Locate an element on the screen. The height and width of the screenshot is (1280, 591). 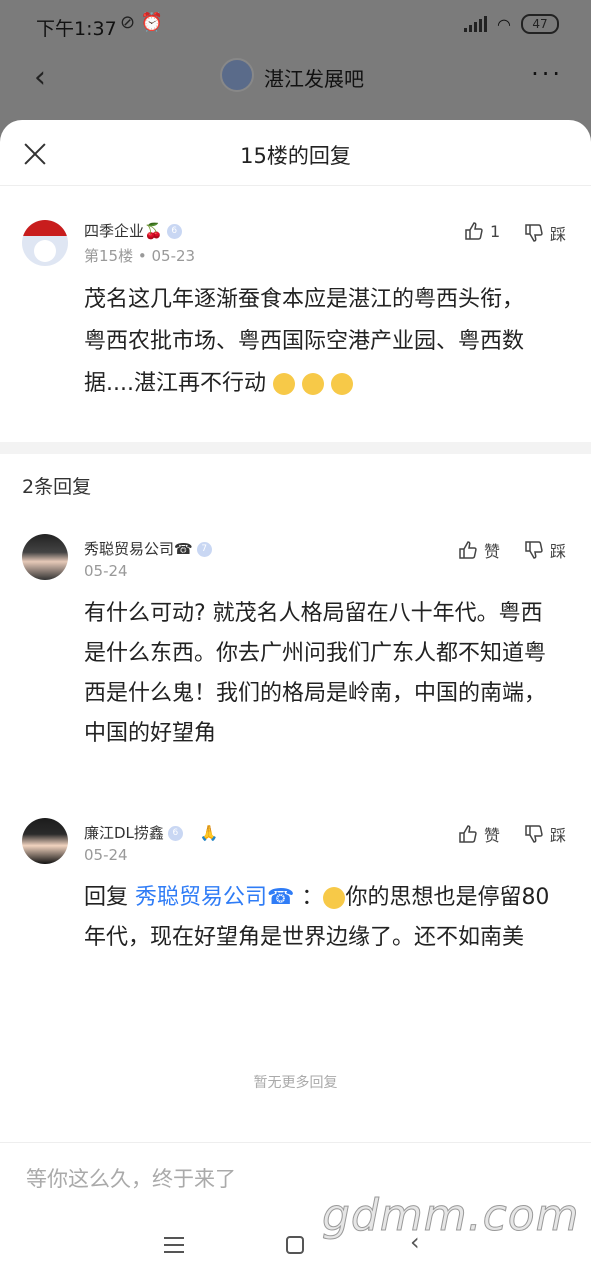
wifi-icon: ◠ is located at coordinates (504, 24).